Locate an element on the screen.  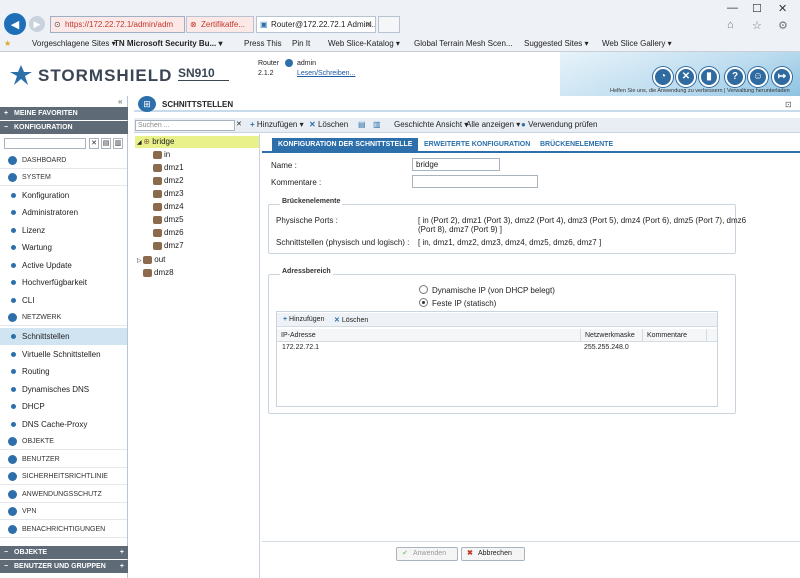
tree-node-out: ▷ out is located at coordinates (151, 260).